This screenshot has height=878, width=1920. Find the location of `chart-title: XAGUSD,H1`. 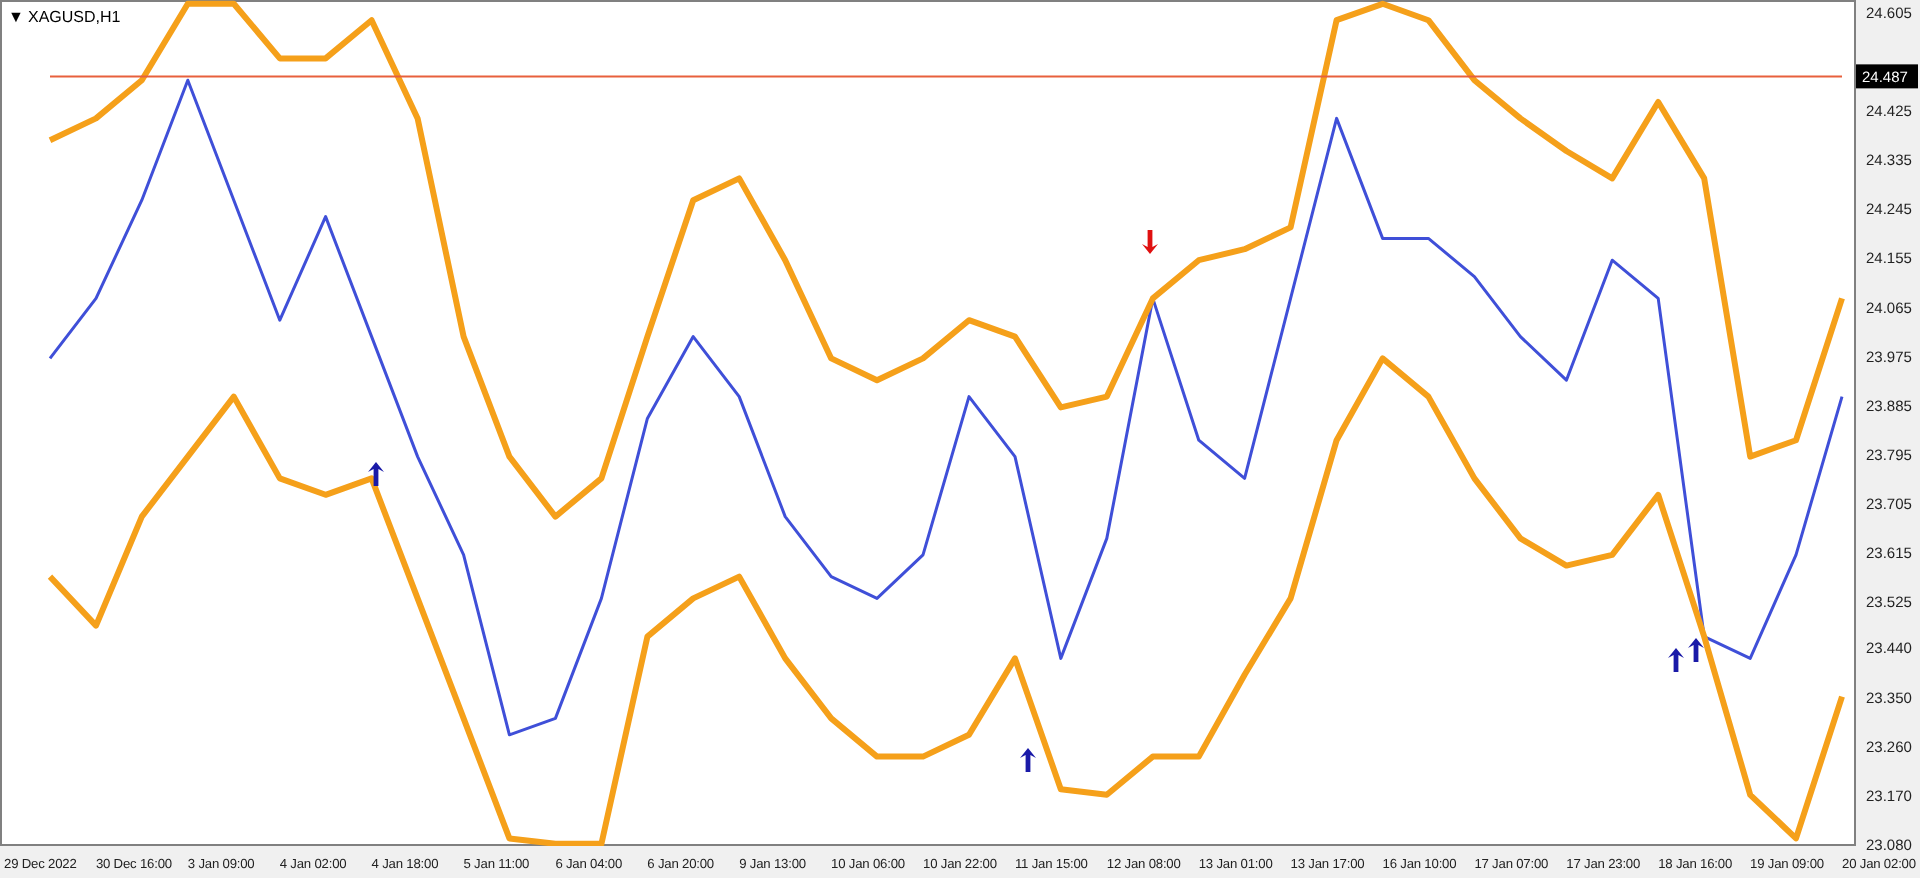

chart-title: XAGUSD,H1 is located at coordinates (74, 17).